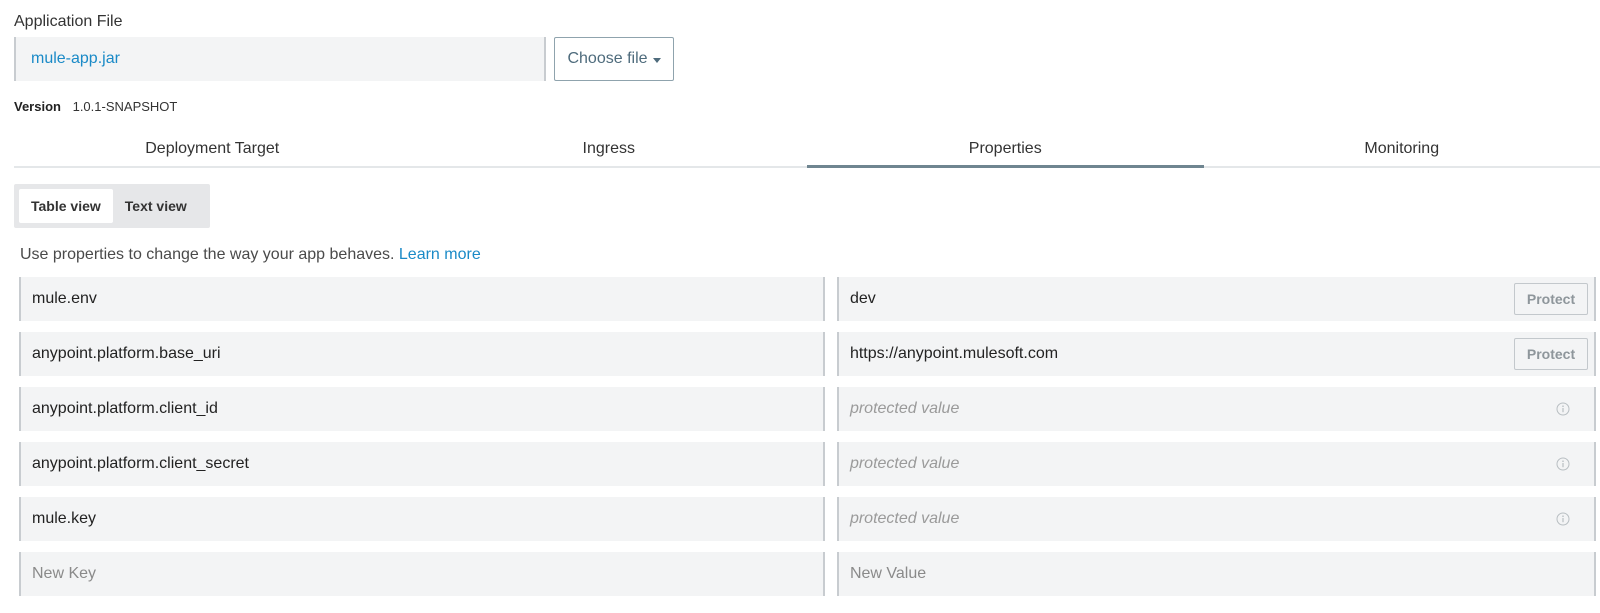 Image resolution: width=1600 pixels, height=613 pixels. Describe the element at coordinates (422, 519) in the screenshot. I see `property-key-field: mule.key` at that location.